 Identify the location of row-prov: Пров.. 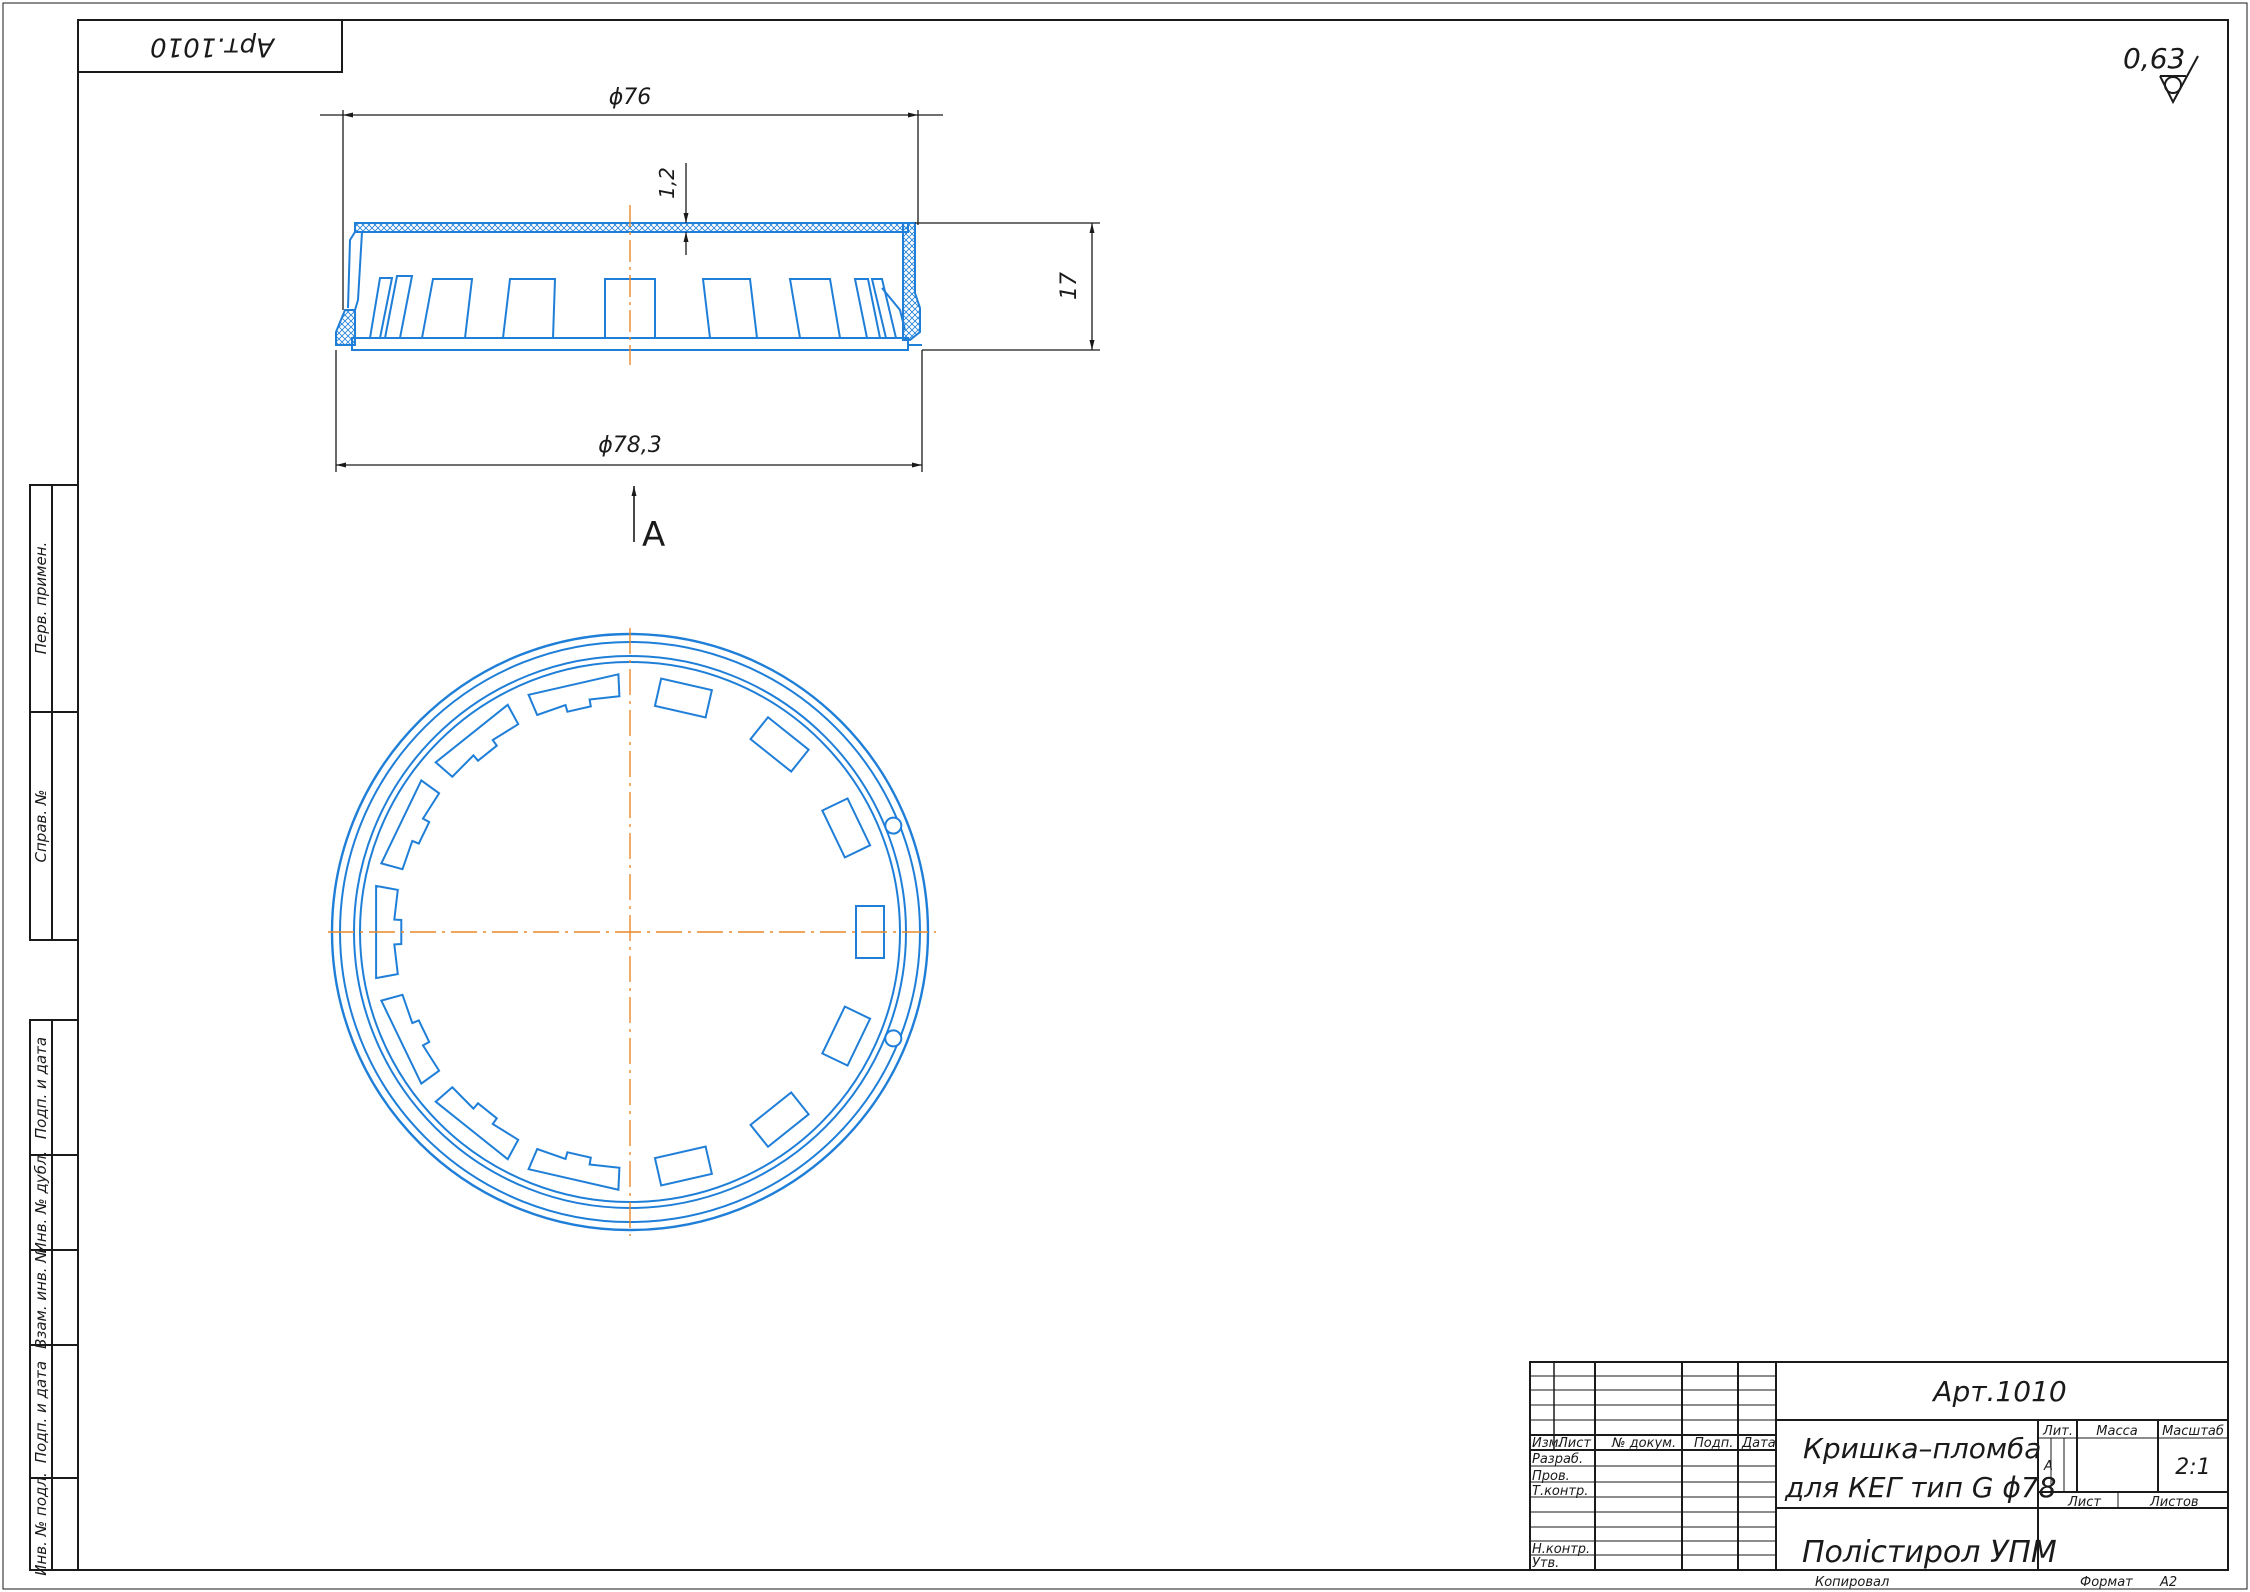
(1551, 1476).